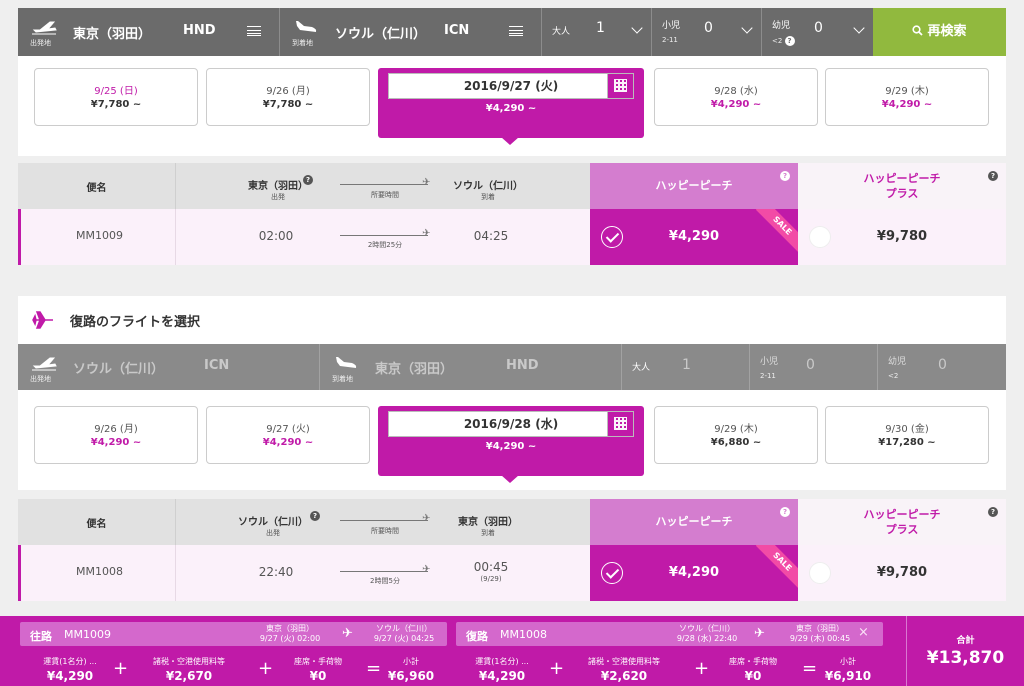 The width and height of the screenshot is (1024, 686). Describe the element at coordinates (488, 527) in the screenshot. I see `to-header: 東京（羽田） 到着` at that location.